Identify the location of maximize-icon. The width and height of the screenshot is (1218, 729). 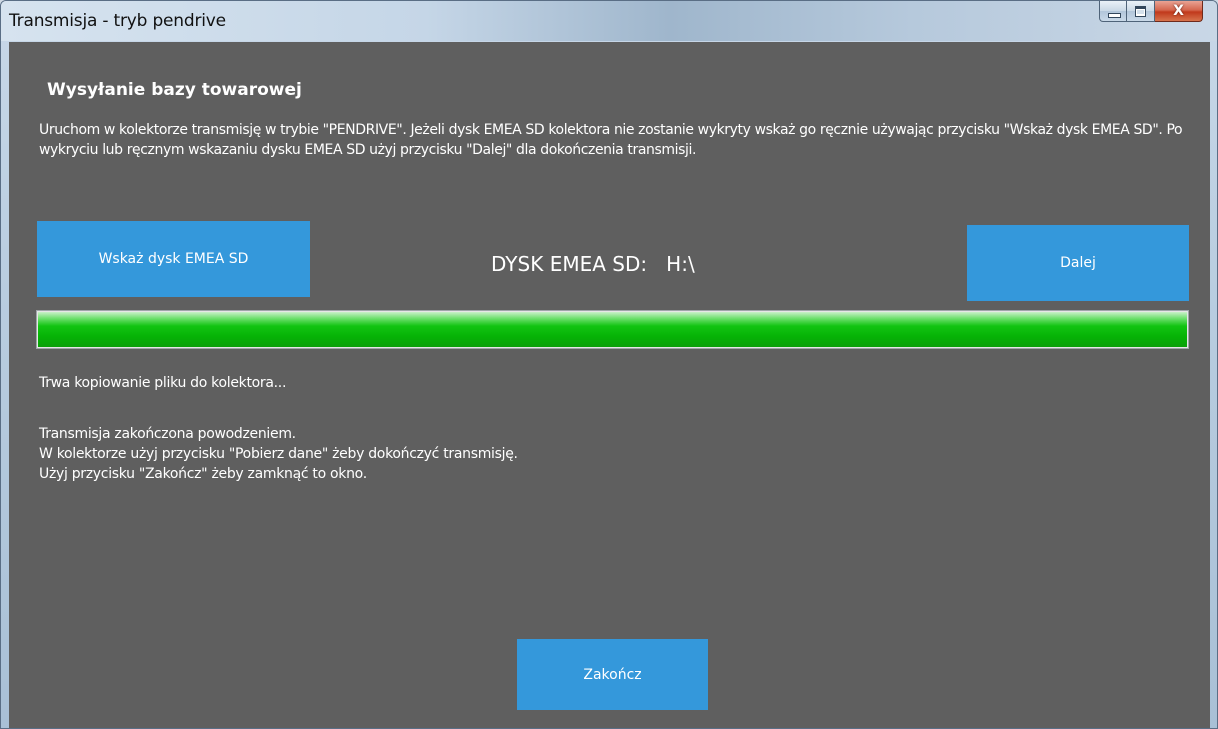
(1140, 11).